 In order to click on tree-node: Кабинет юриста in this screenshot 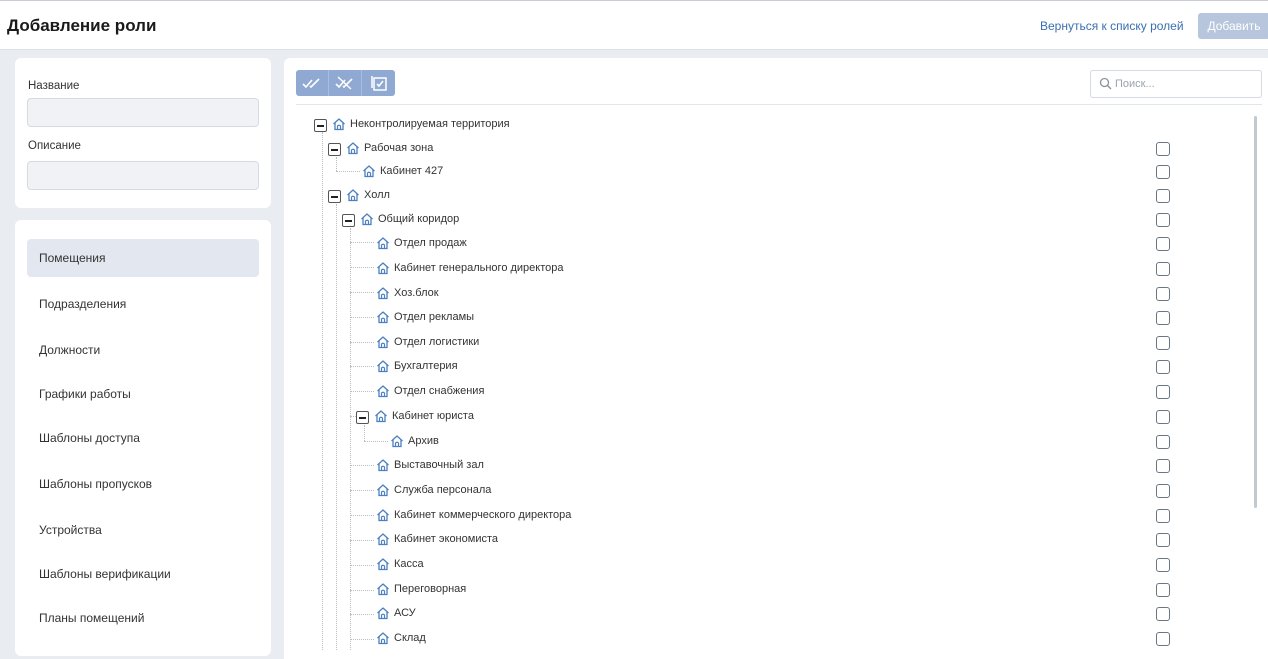, I will do `click(634, 417)`.